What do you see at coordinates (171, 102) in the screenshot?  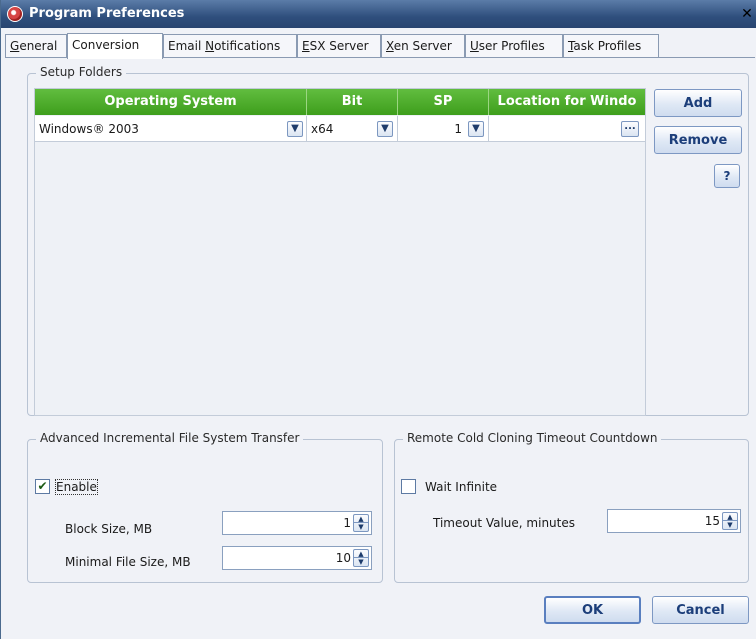 I see `column-header-operating-system: Operating System` at bounding box center [171, 102].